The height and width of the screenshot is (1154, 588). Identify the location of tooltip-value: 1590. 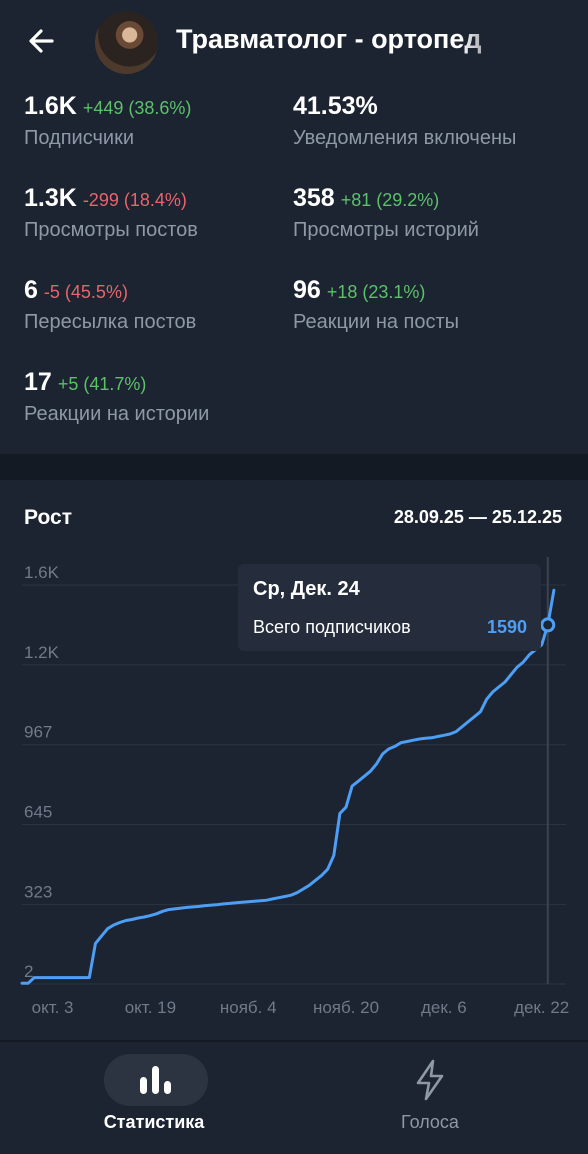
(506, 627).